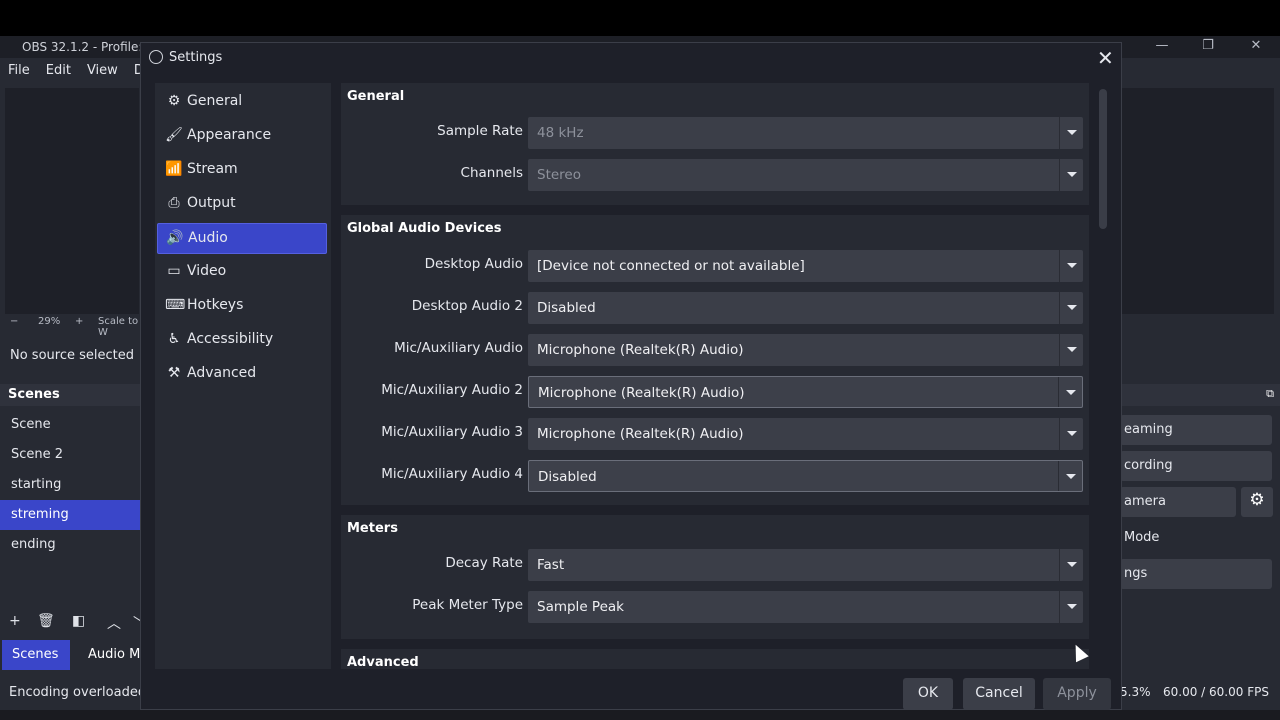 Image resolution: width=1280 pixels, height=720 pixels. Describe the element at coordinates (19, 71) in the screenshot. I see `menu-file: File` at that location.